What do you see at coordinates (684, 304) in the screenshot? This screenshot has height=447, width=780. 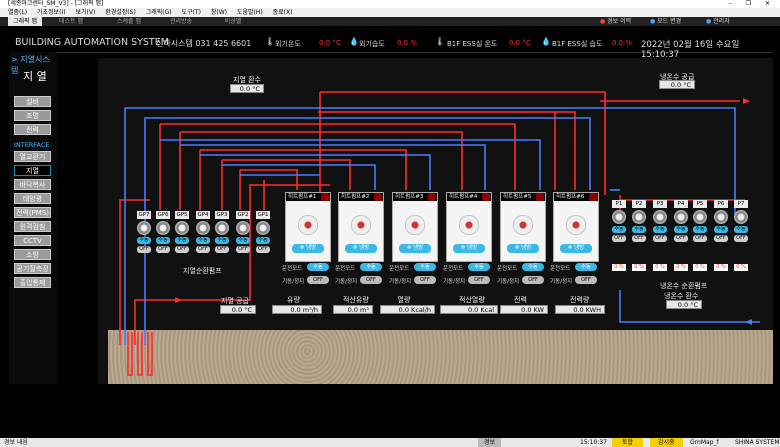 I see `cold-return-value: 0.0 °C` at bounding box center [684, 304].